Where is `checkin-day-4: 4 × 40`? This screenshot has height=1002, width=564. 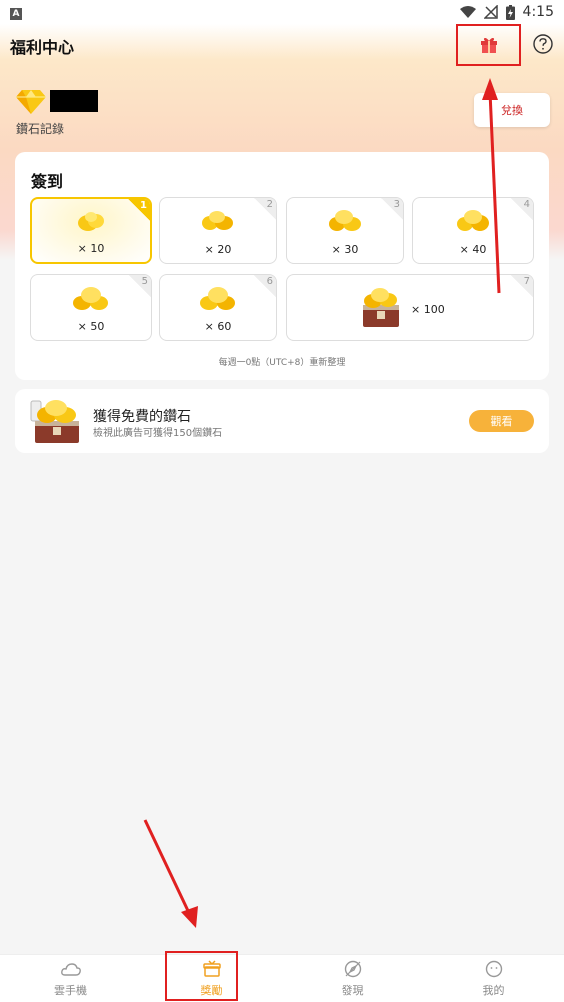
checkin-day-4: 4 × 40 is located at coordinates (473, 230).